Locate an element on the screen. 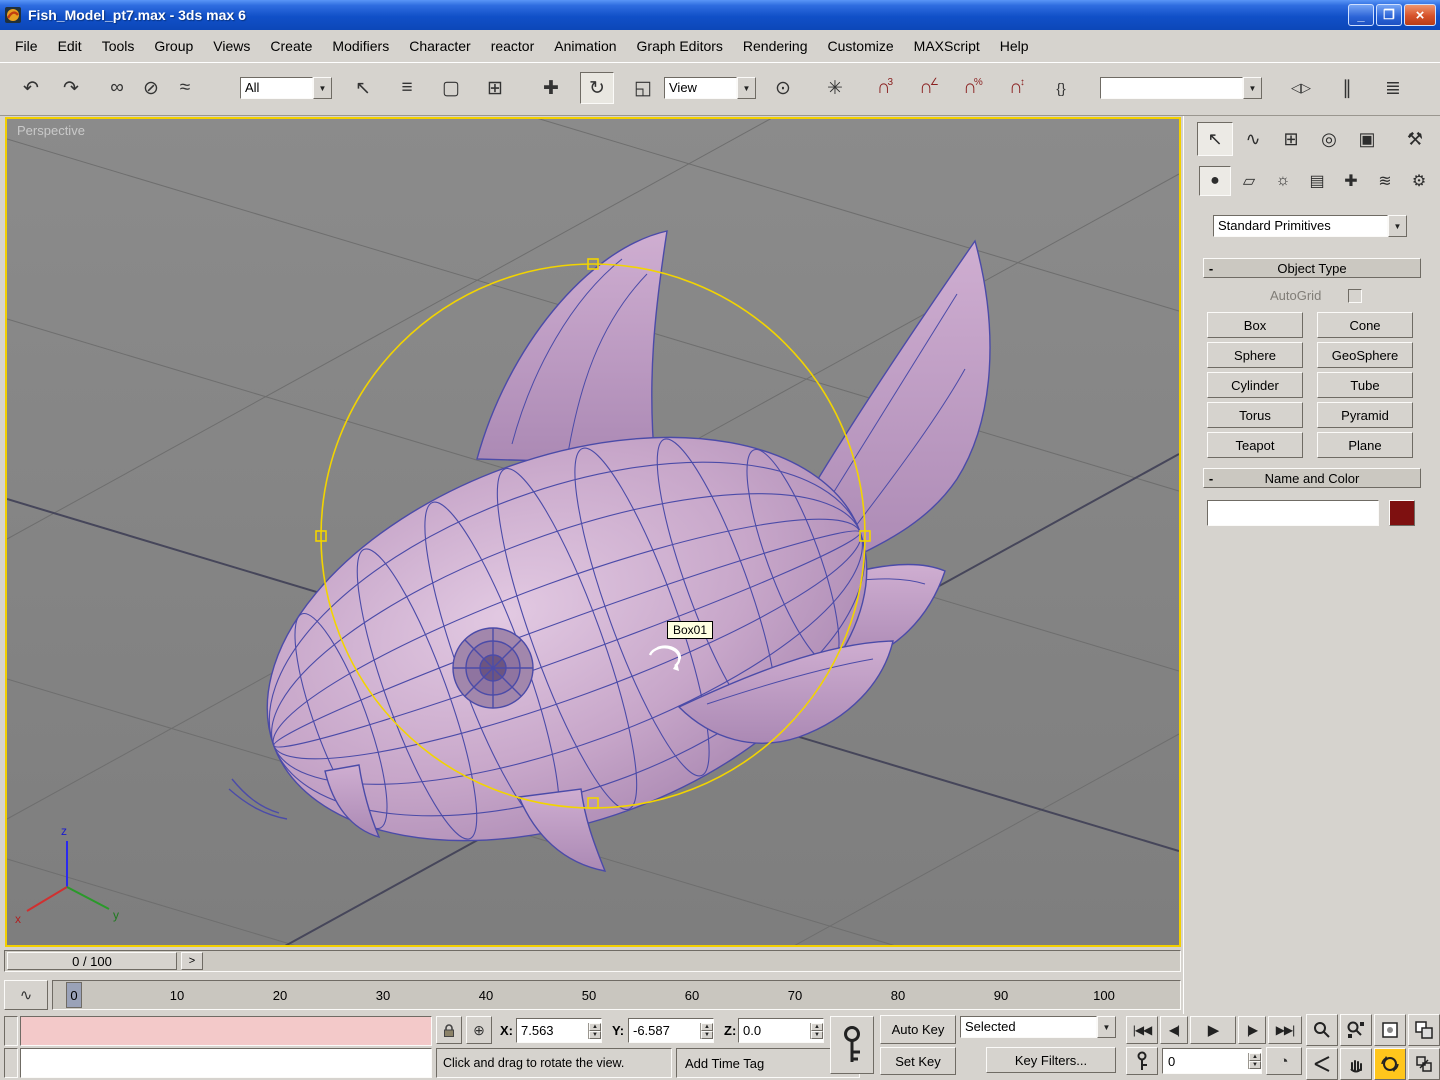 The image size is (1440, 1080). open-mini-curve-editor-button: ∿ is located at coordinates (26, 995).